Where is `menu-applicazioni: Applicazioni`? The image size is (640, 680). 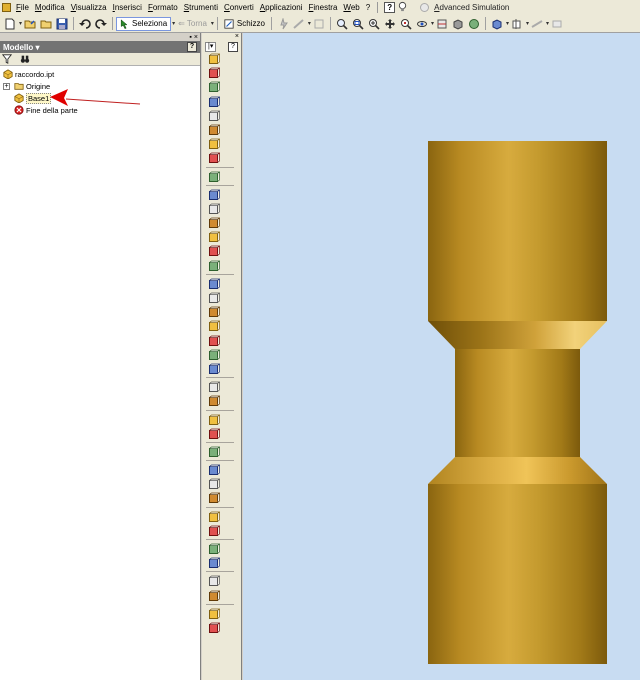 menu-applicazioni: Applicazioni is located at coordinates (281, 7).